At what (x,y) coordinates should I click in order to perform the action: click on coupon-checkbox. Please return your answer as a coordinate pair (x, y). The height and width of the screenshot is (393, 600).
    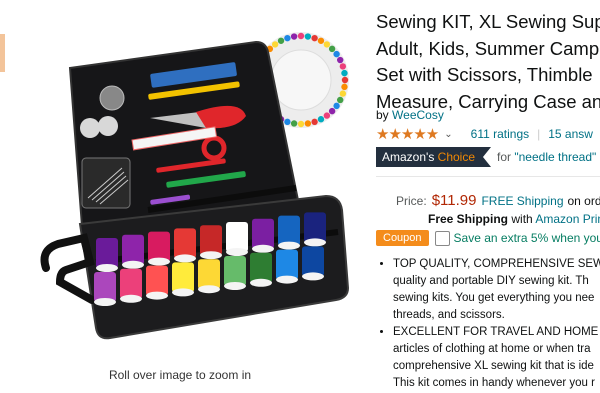
    Looking at the image, I should click on (442, 238).